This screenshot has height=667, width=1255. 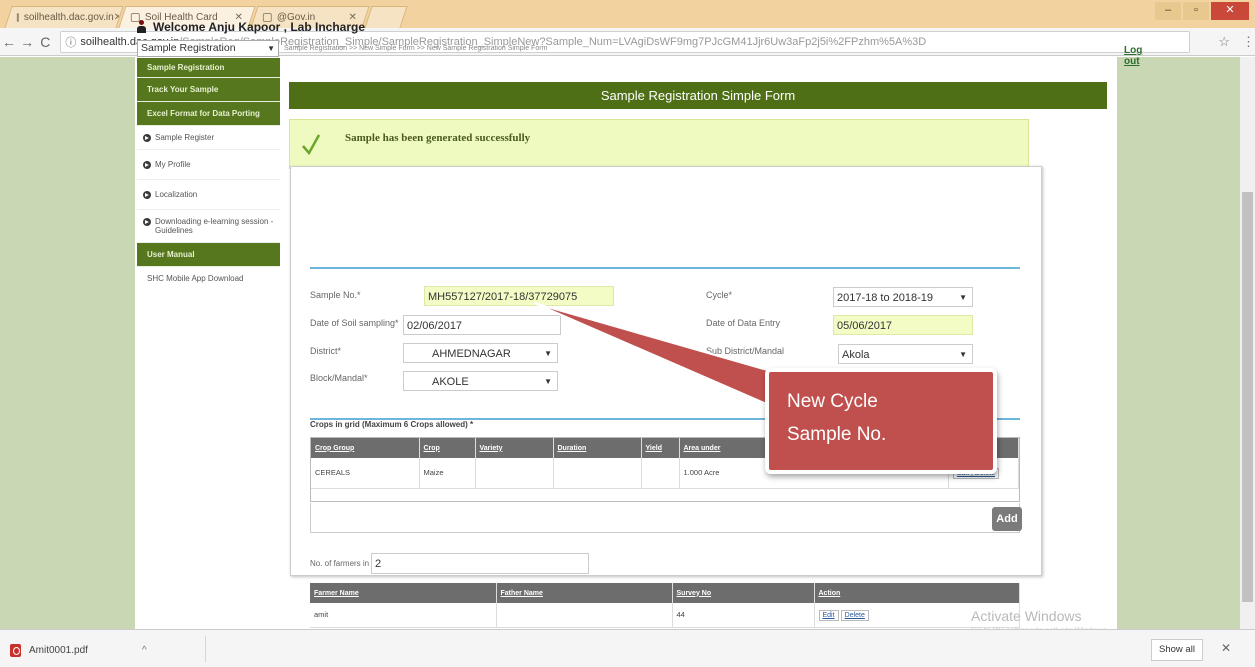 I want to click on add-crop-button: Add, so click(x=1007, y=519).